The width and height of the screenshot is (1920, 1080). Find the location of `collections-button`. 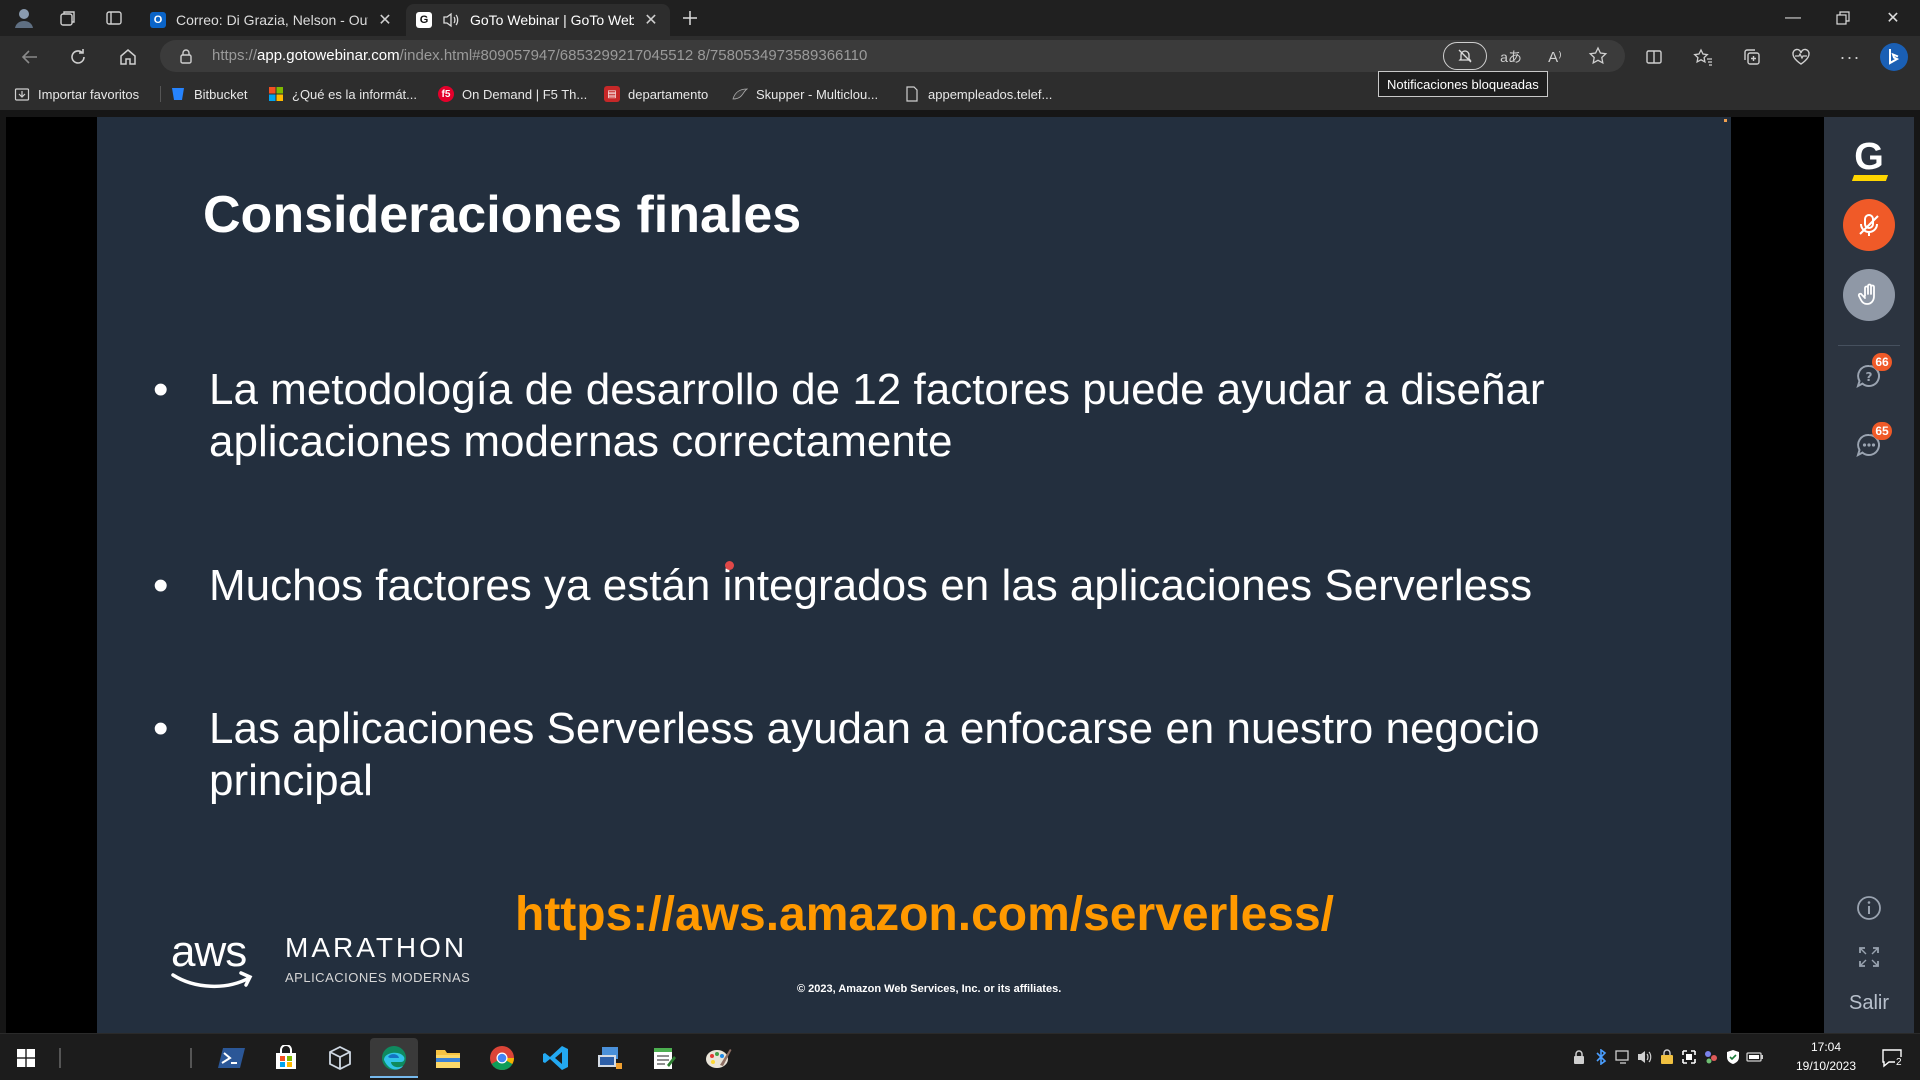

collections-button is located at coordinates (1752, 57).